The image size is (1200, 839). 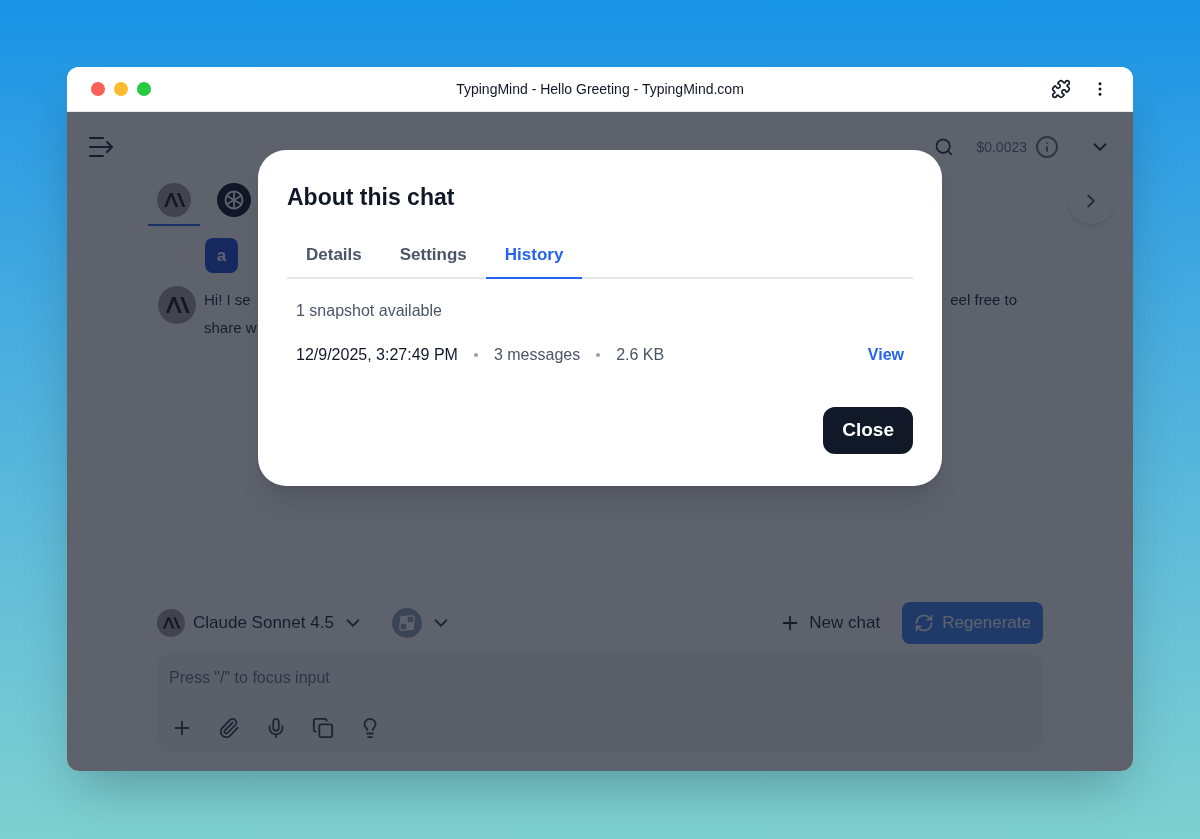 What do you see at coordinates (177, 305) in the screenshot?
I see `assistant-avatar-icon` at bounding box center [177, 305].